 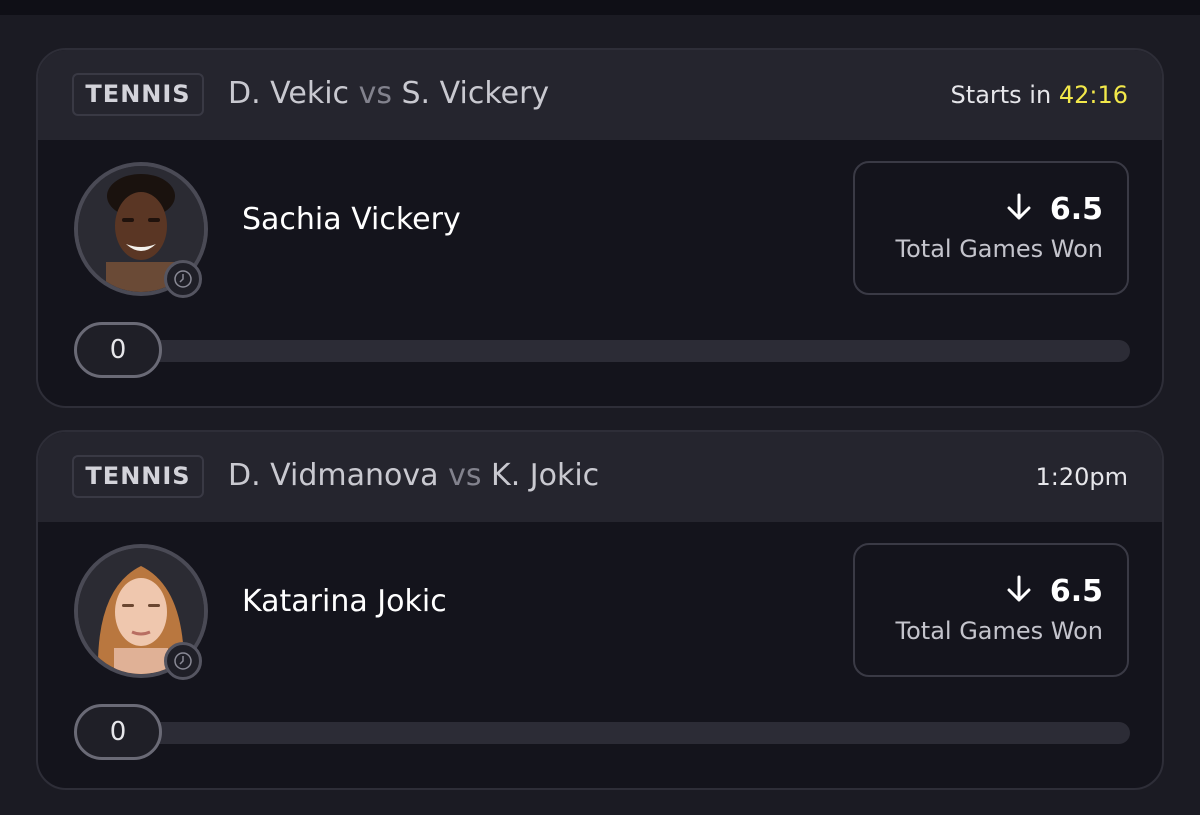 I want to click on team-a-name: D. Vekic, so click(x=289, y=93).